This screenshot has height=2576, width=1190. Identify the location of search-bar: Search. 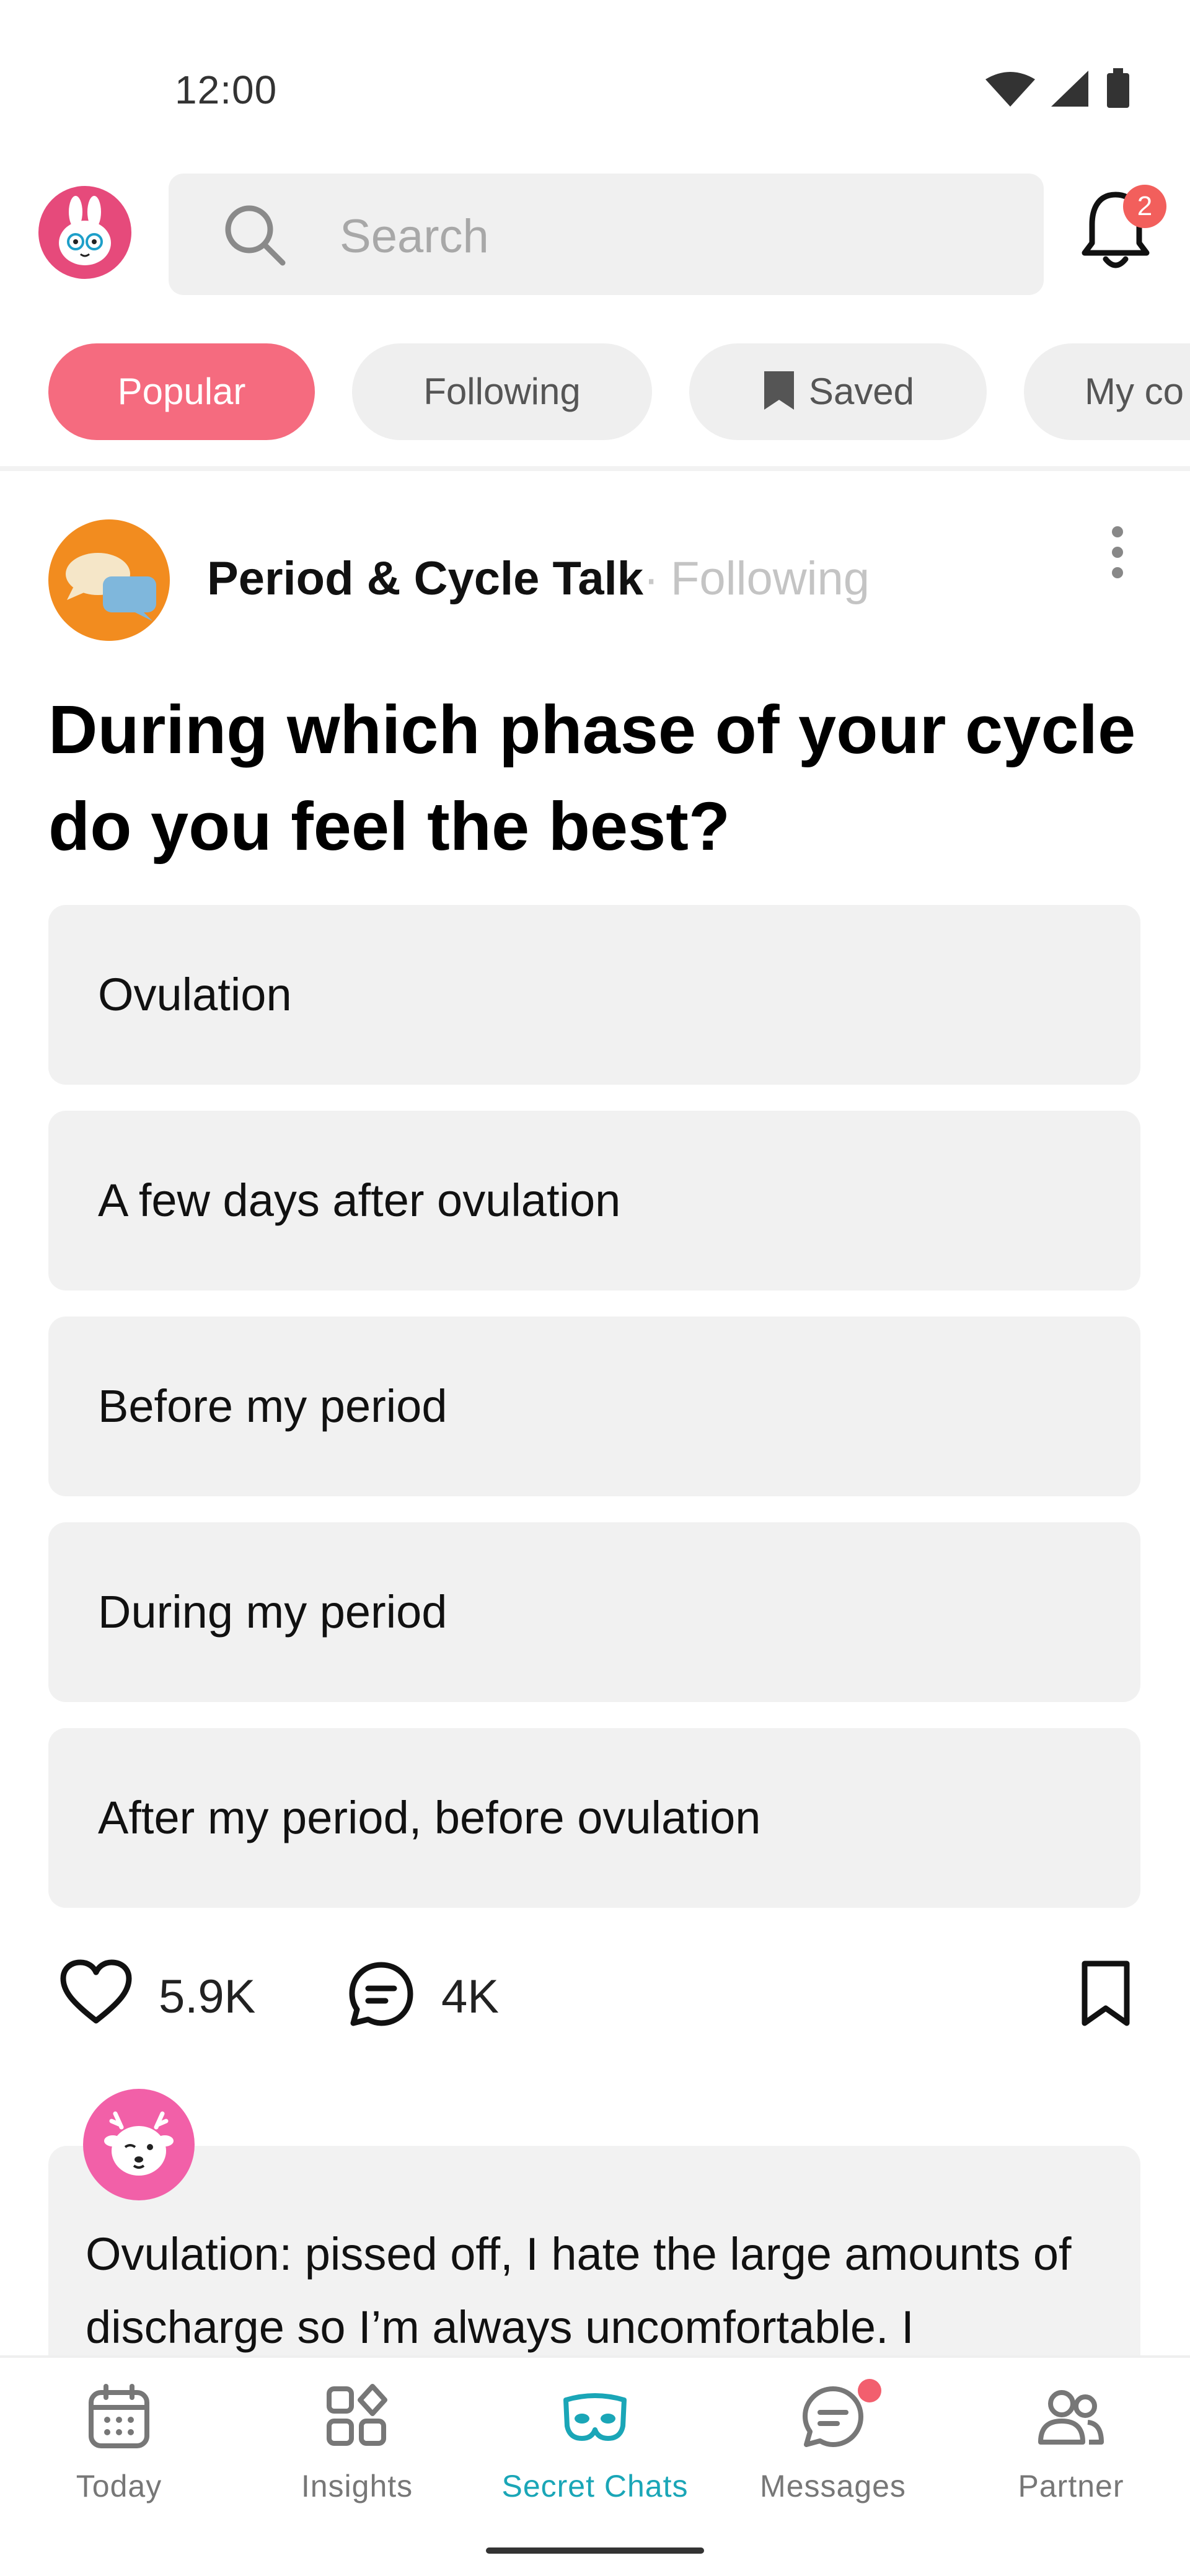
(606, 234).